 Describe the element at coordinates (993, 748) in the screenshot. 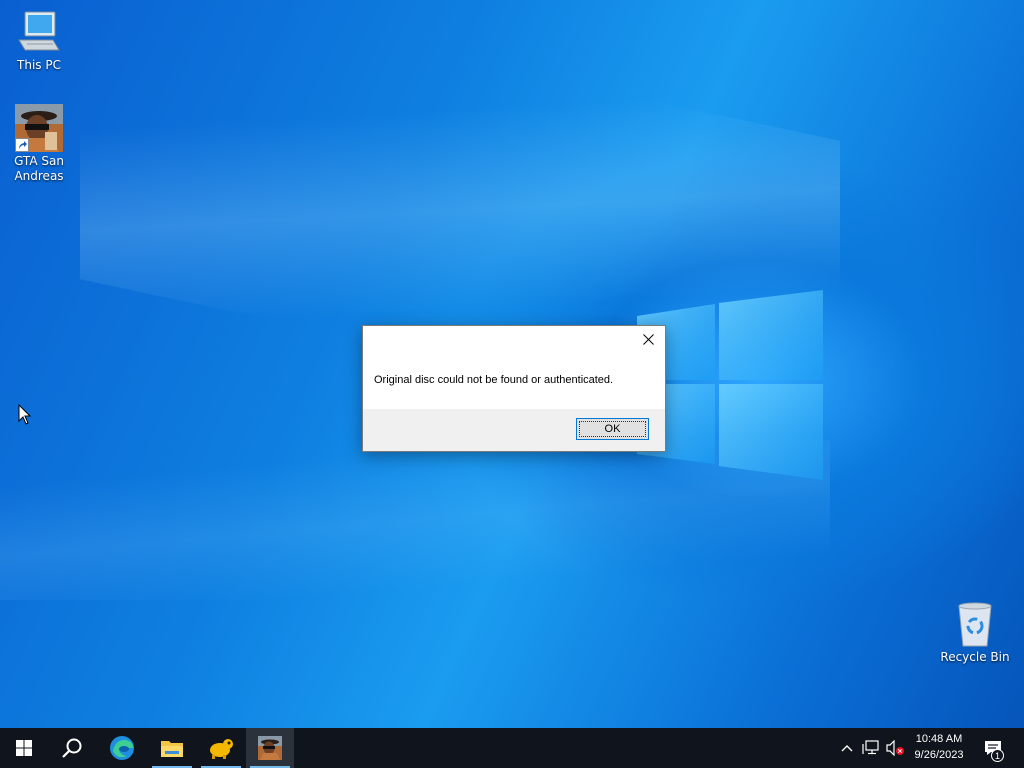

I see `action-center-button: 1` at that location.